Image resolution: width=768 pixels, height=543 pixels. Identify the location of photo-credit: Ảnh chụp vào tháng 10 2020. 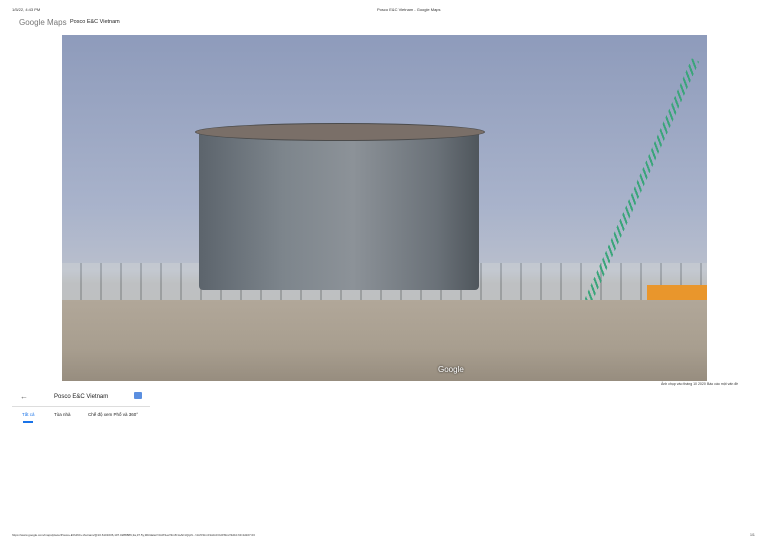
(683, 384).